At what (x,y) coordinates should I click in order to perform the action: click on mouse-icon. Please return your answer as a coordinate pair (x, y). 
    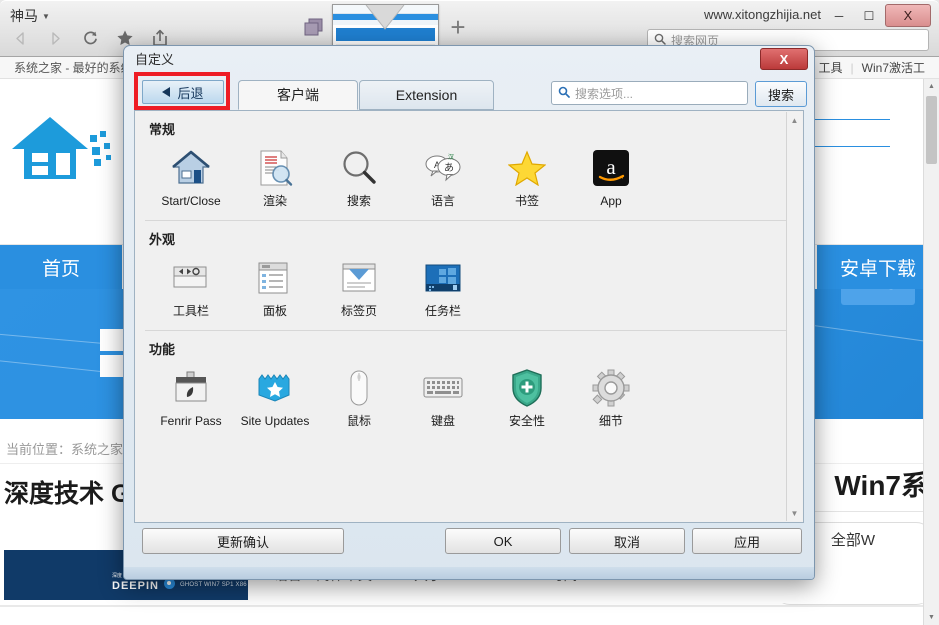
    Looking at the image, I should click on (359, 388).